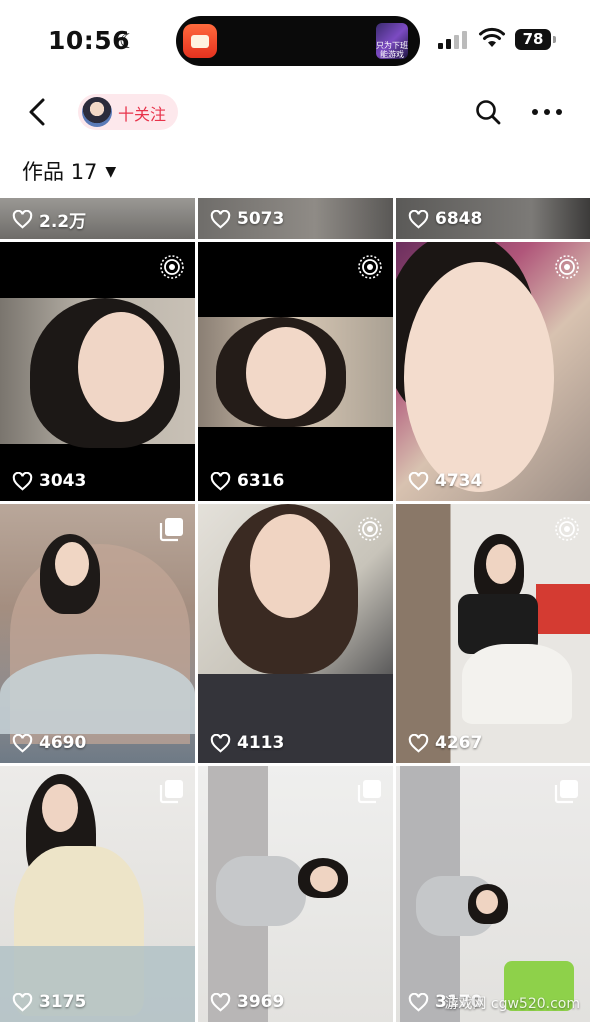 The height and width of the screenshot is (1022, 590). I want to click on nav-bar: 十关注, so click(295, 112).